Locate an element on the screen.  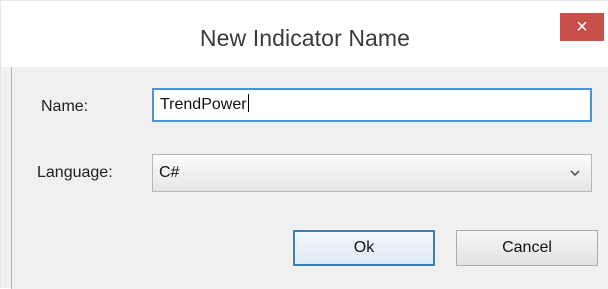
ok-button: Ok is located at coordinates (364, 248).